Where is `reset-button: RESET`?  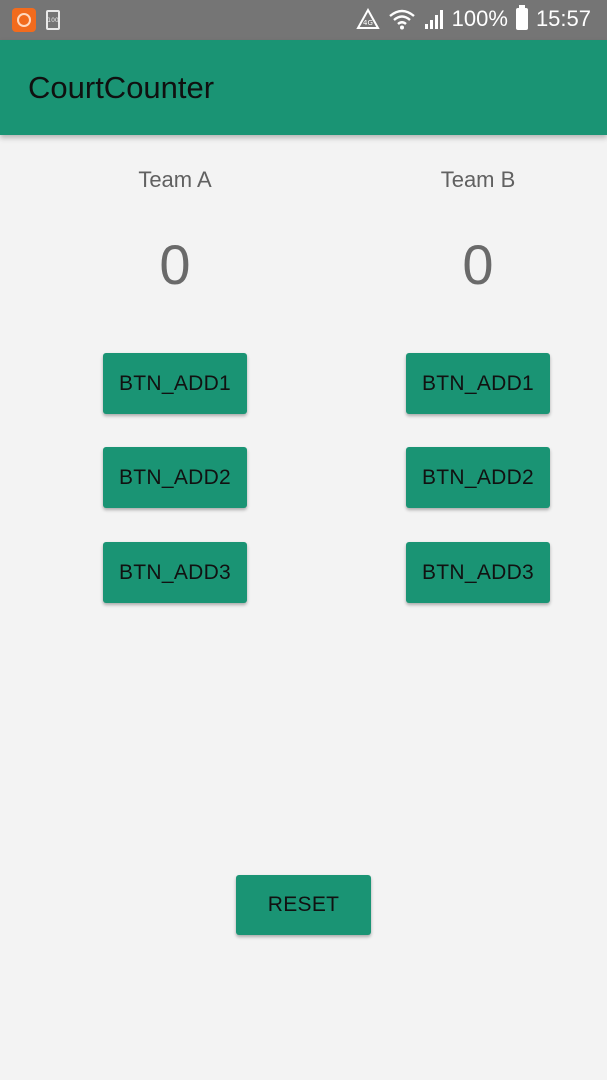
reset-button: RESET is located at coordinates (303, 905).